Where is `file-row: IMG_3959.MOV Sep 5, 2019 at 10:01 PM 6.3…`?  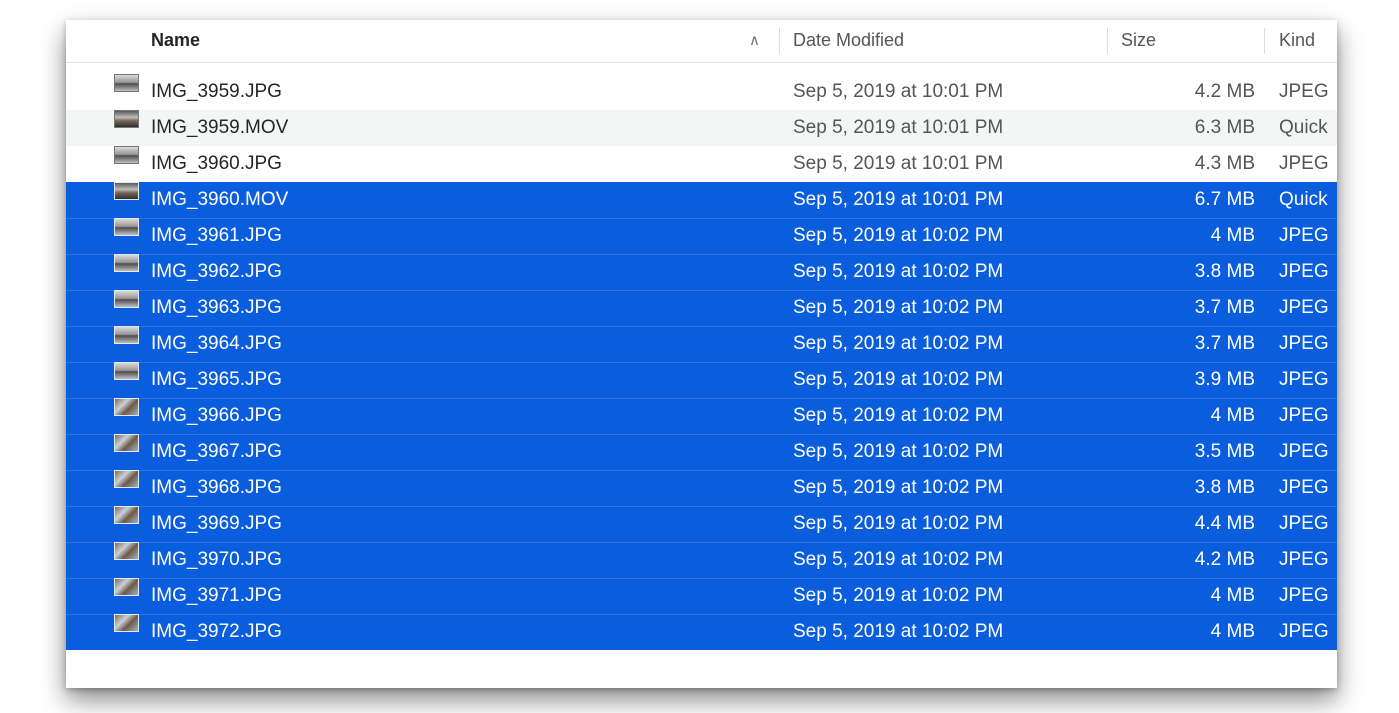 file-row: IMG_3959.MOV Sep 5, 2019 at 10:01 PM 6.3… is located at coordinates (701, 128).